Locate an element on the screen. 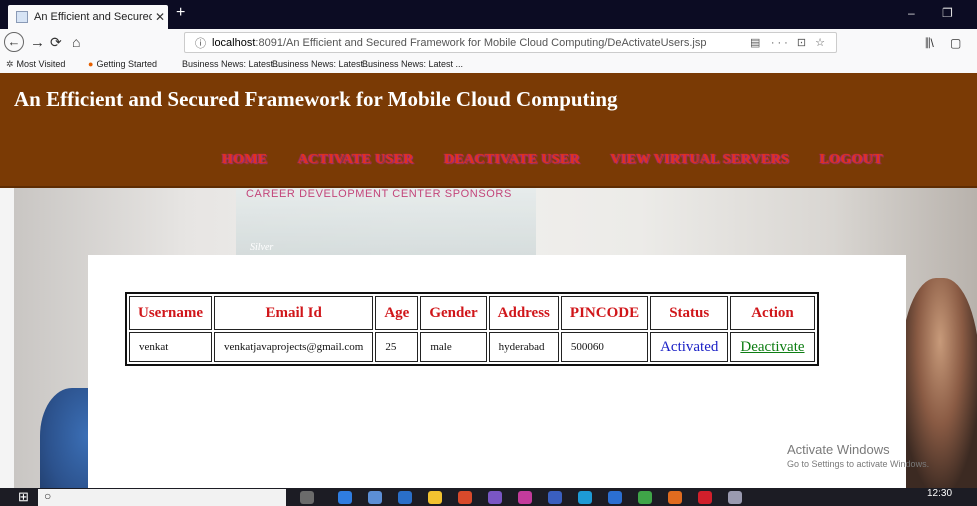 The width and height of the screenshot is (977, 506). bookmark-most-visited: ✲ Most Visited is located at coordinates (35, 64).